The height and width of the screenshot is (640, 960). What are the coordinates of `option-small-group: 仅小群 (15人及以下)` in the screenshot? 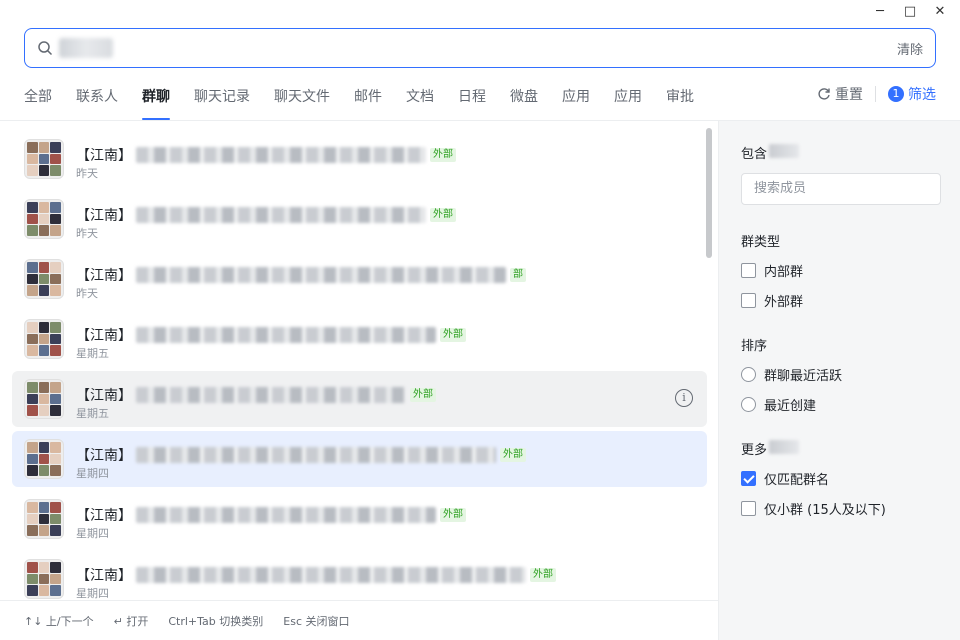 It's located at (813, 508).